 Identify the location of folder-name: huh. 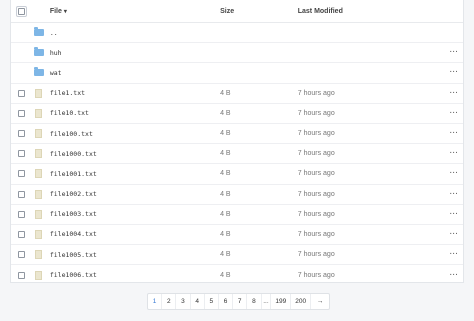
(135, 53).